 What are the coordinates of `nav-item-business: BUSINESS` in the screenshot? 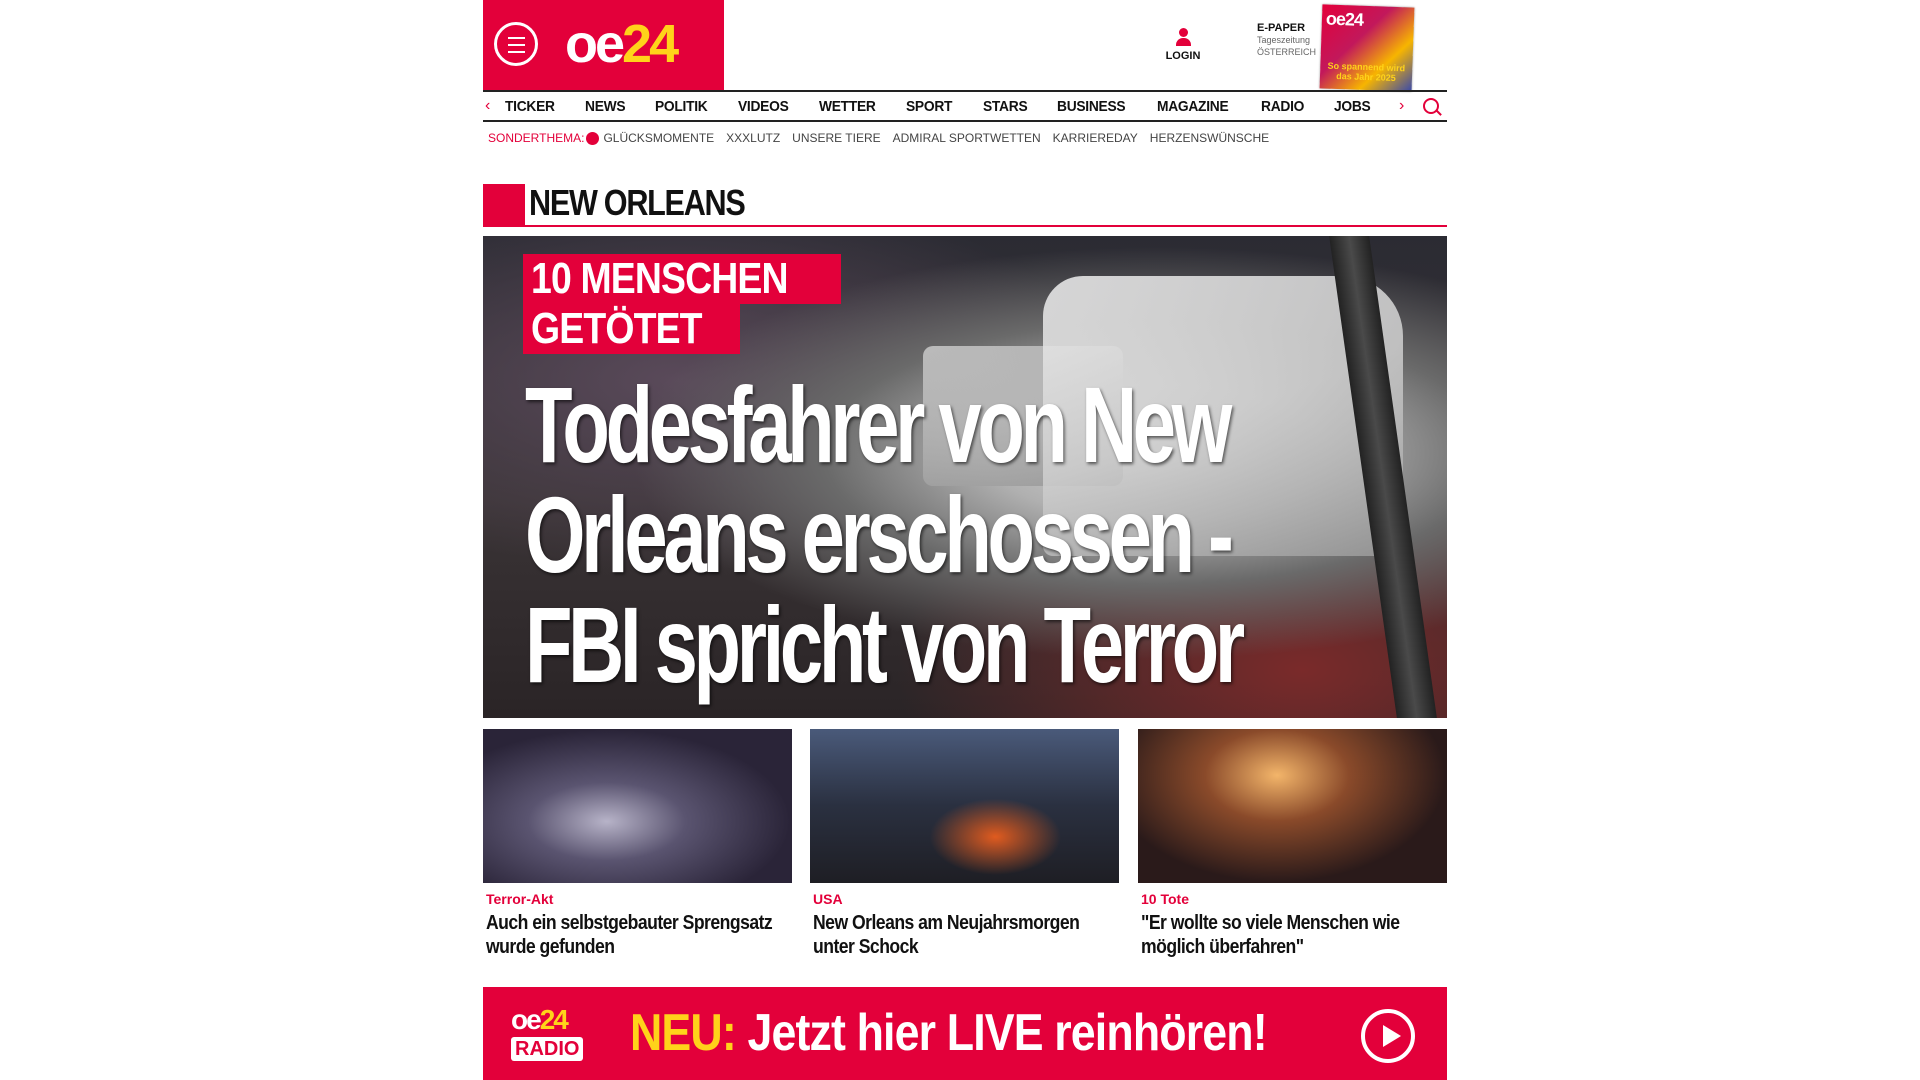 It's located at (1091, 106).